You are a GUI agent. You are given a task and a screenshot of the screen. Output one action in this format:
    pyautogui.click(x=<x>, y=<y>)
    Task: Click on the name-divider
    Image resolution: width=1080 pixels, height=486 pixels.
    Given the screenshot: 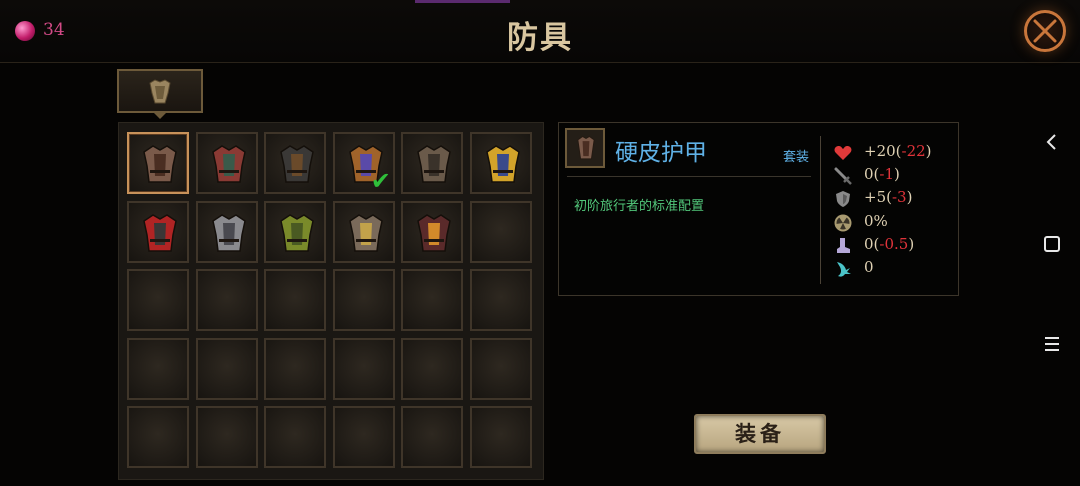 What is the action you would take?
    pyautogui.click(x=689, y=176)
    